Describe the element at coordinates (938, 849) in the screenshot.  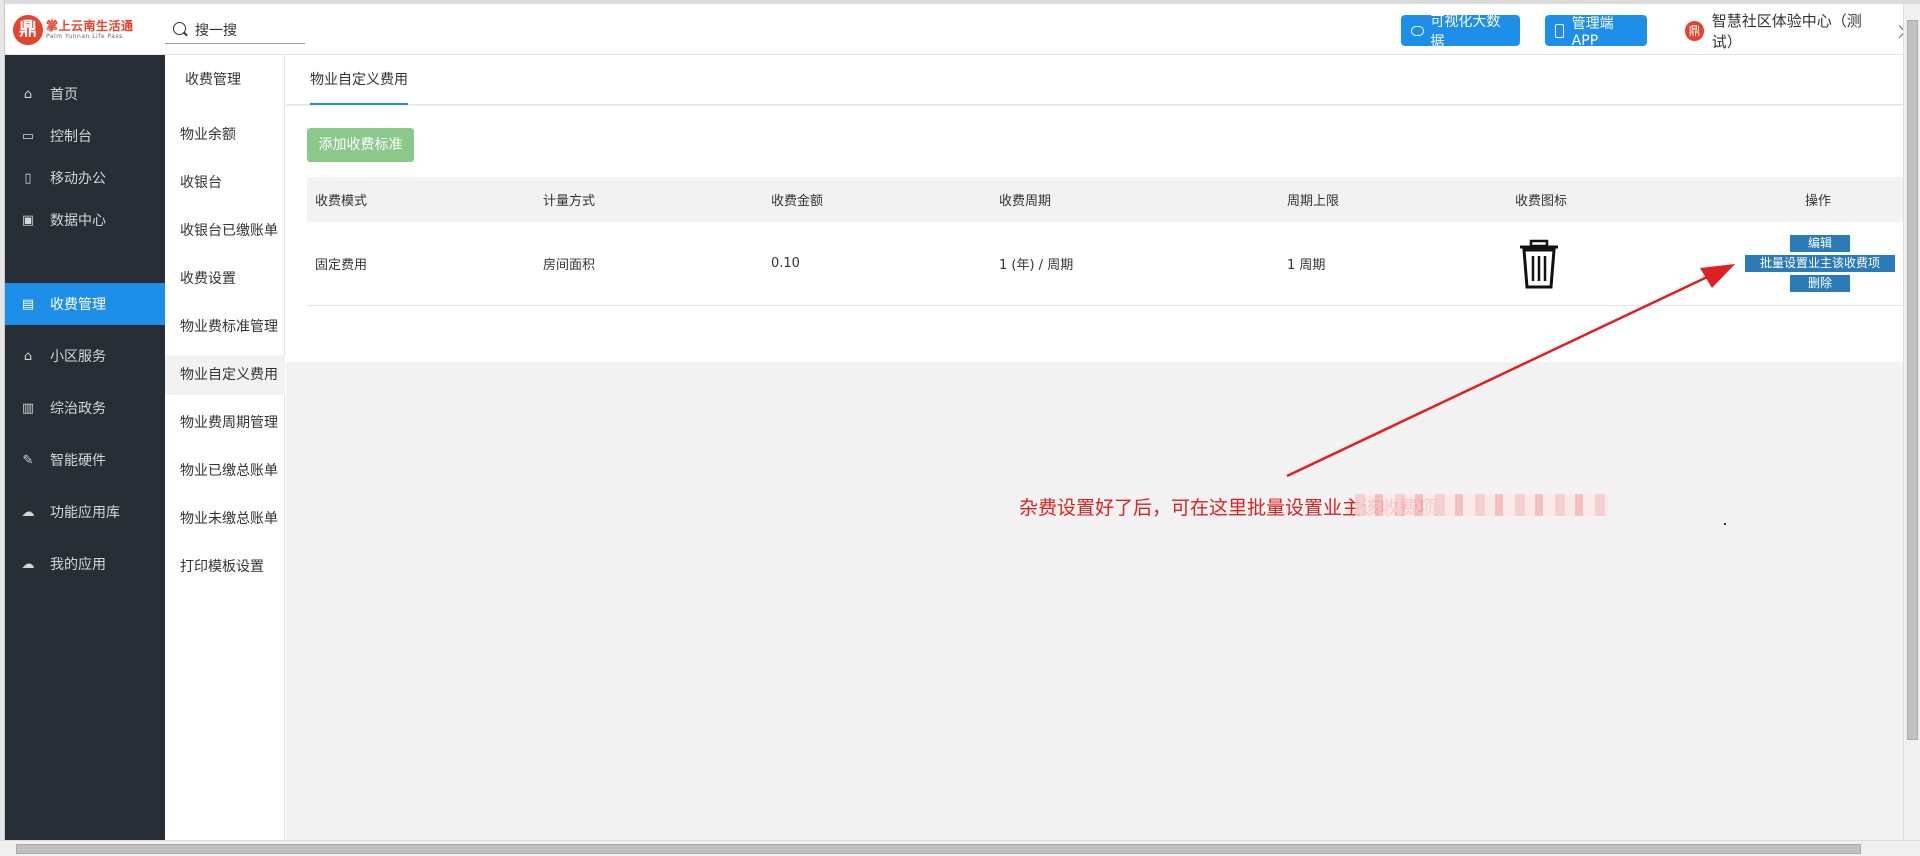
I see `horizontal-scroll-thumb` at that location.